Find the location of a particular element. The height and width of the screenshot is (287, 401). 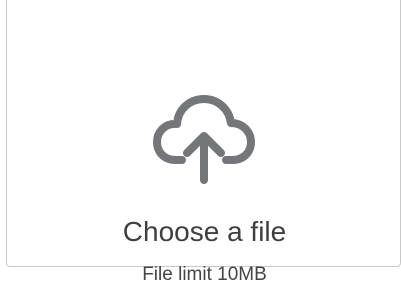

file-limit-hint: File limit 10MB is located at coordinates (204, 274).